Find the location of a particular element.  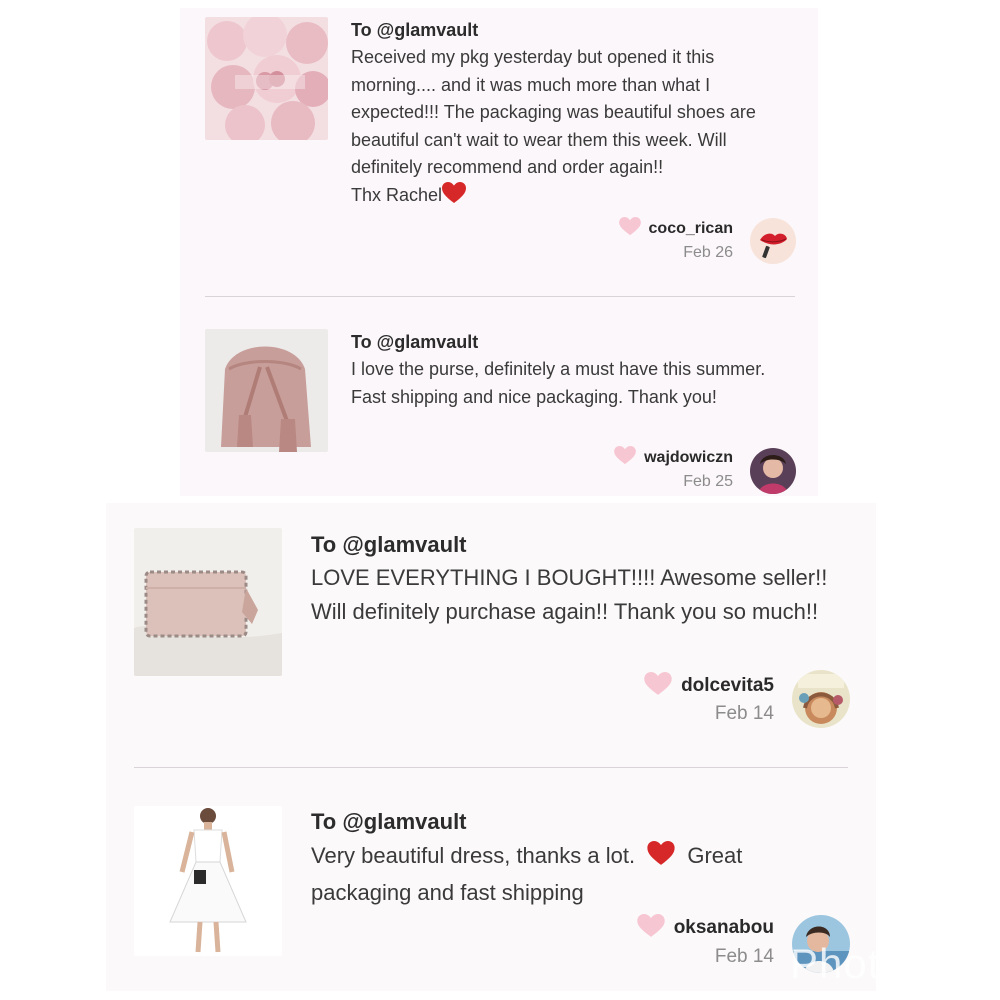

review-text-part1: Very beautiful dress, thanks a lot. is located at coordinates (473, 855).